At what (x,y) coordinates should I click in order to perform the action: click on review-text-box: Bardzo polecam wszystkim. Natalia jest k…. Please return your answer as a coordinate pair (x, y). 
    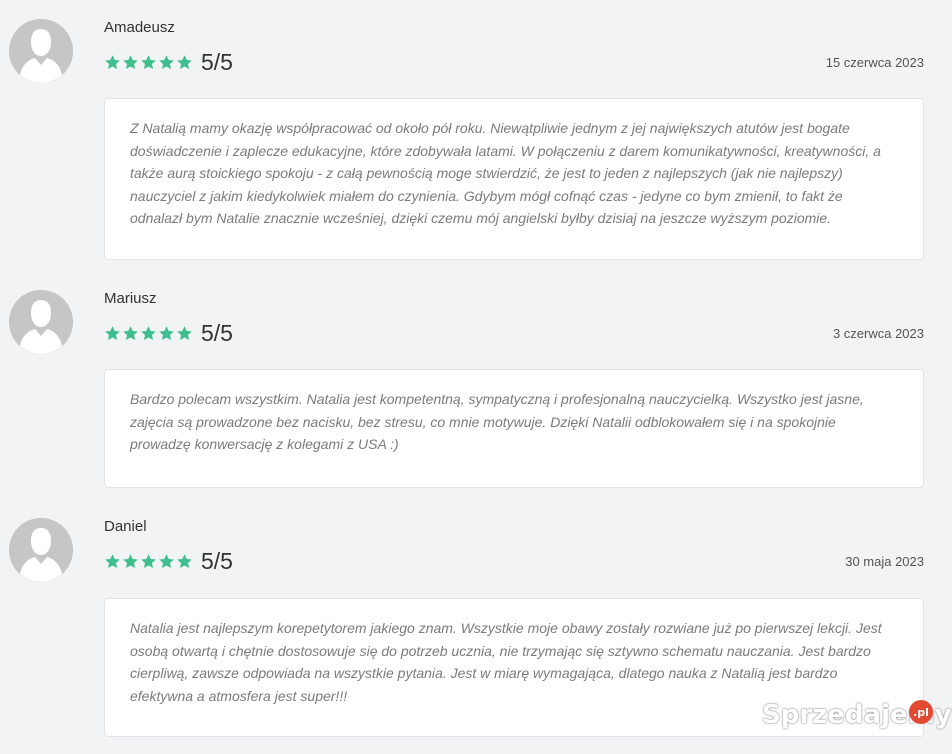
    Looking at the image, I should click on (514, 428).